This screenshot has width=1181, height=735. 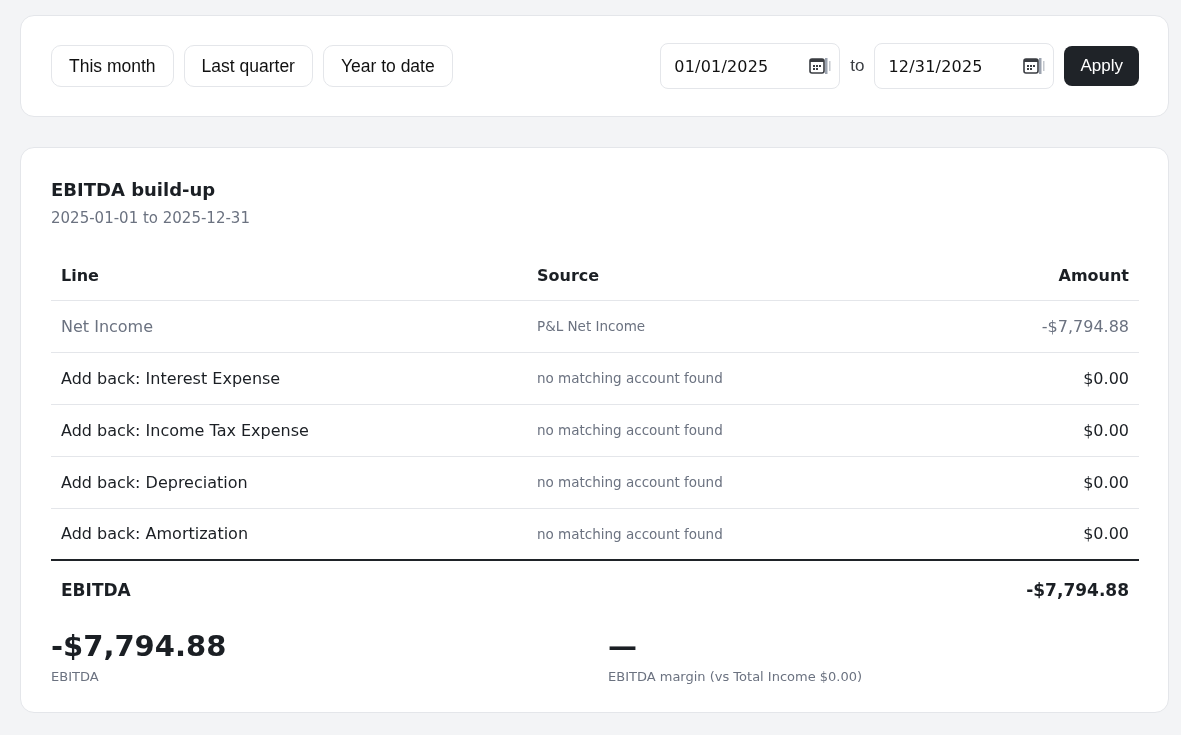 I want to click on table-cell: -$7,794.88, so click(x=1024, y=326).